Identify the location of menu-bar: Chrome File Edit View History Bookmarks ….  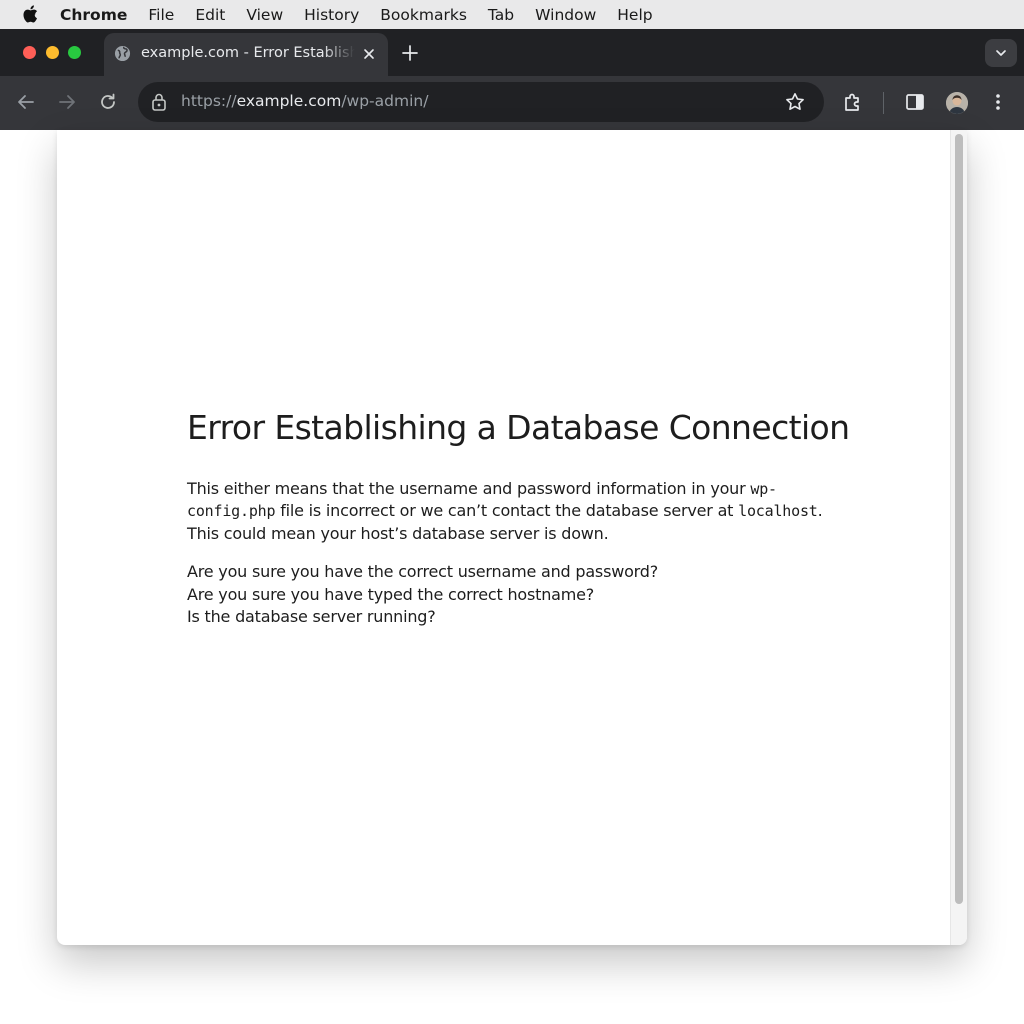
(512, 14).